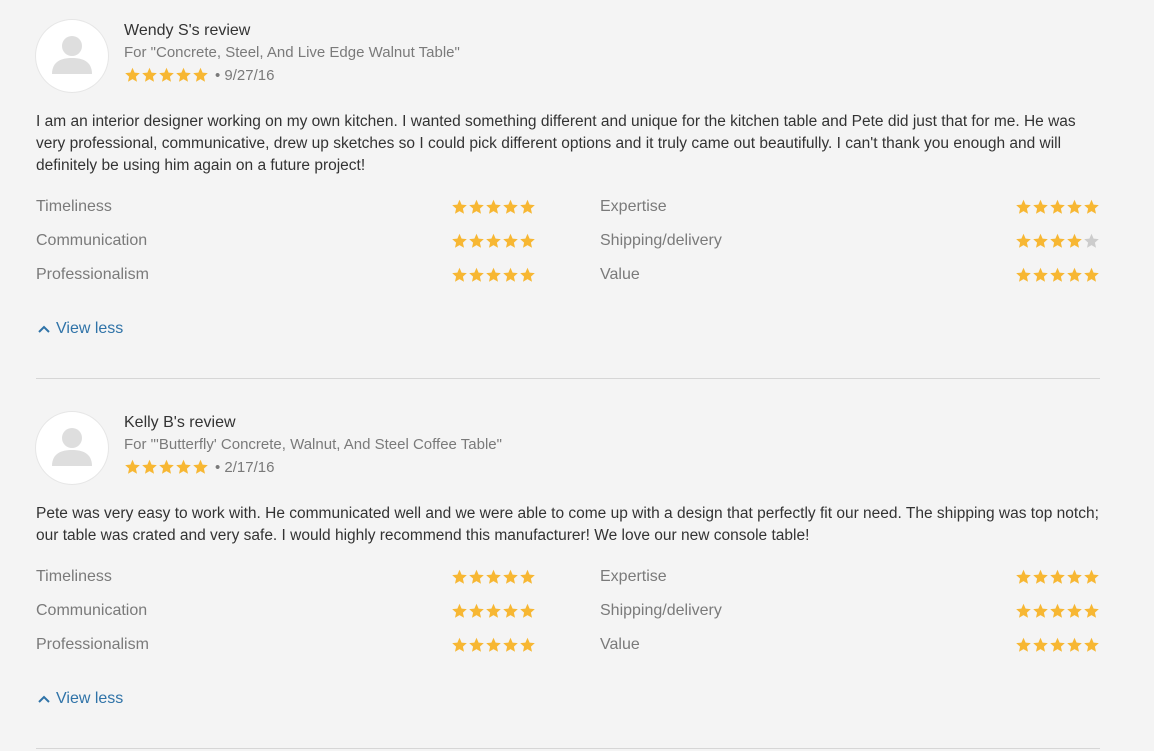 The height and width of the screenshot is (751, 1154). Describe the element at coordinates (245, 467) in the screenshot. I see `review-date: • 2/17/16` at that location.